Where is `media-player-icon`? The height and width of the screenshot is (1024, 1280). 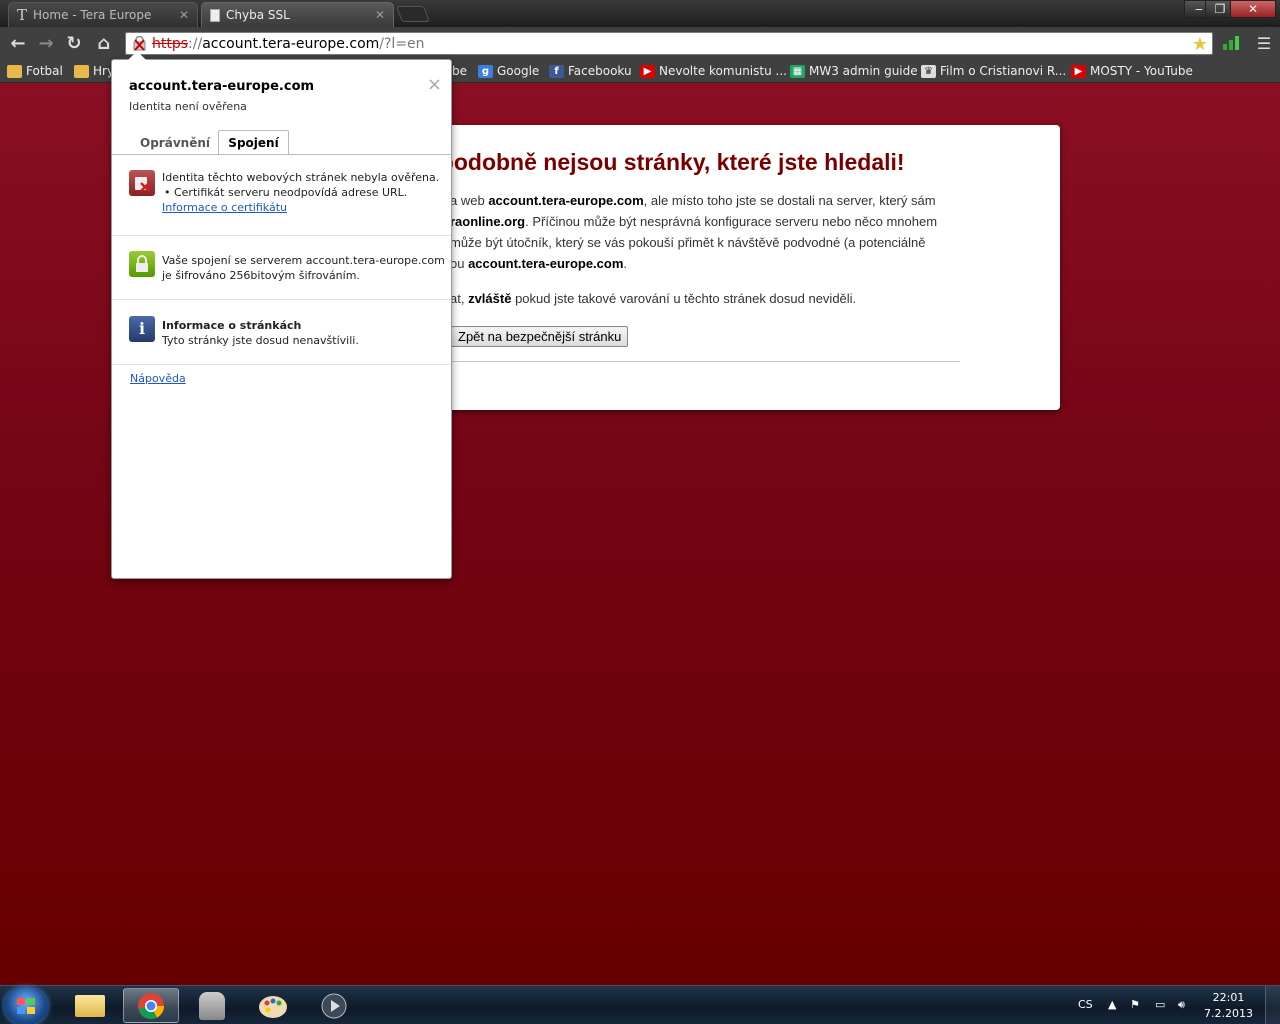
media-player-icon is located at coordinates (334, 1005).